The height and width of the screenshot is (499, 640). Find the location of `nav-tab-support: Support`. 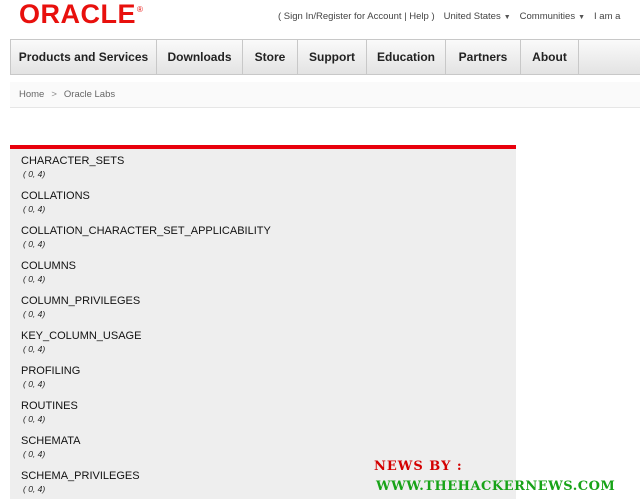

nav-tab-support: Support is located at coordinates (332, 57).